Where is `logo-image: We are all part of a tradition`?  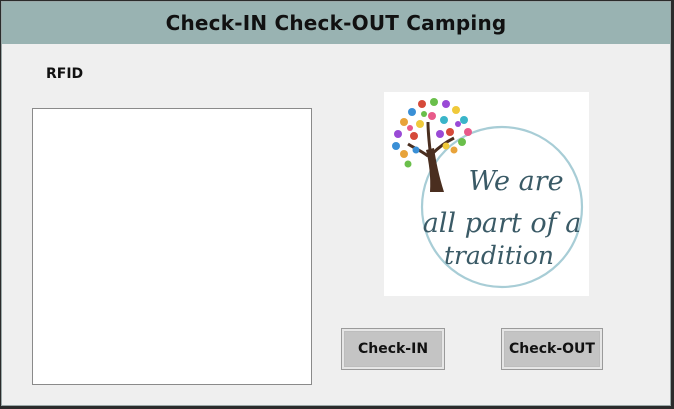 logo-image: We are all part of a tradition is located at coordinates (488, 193).